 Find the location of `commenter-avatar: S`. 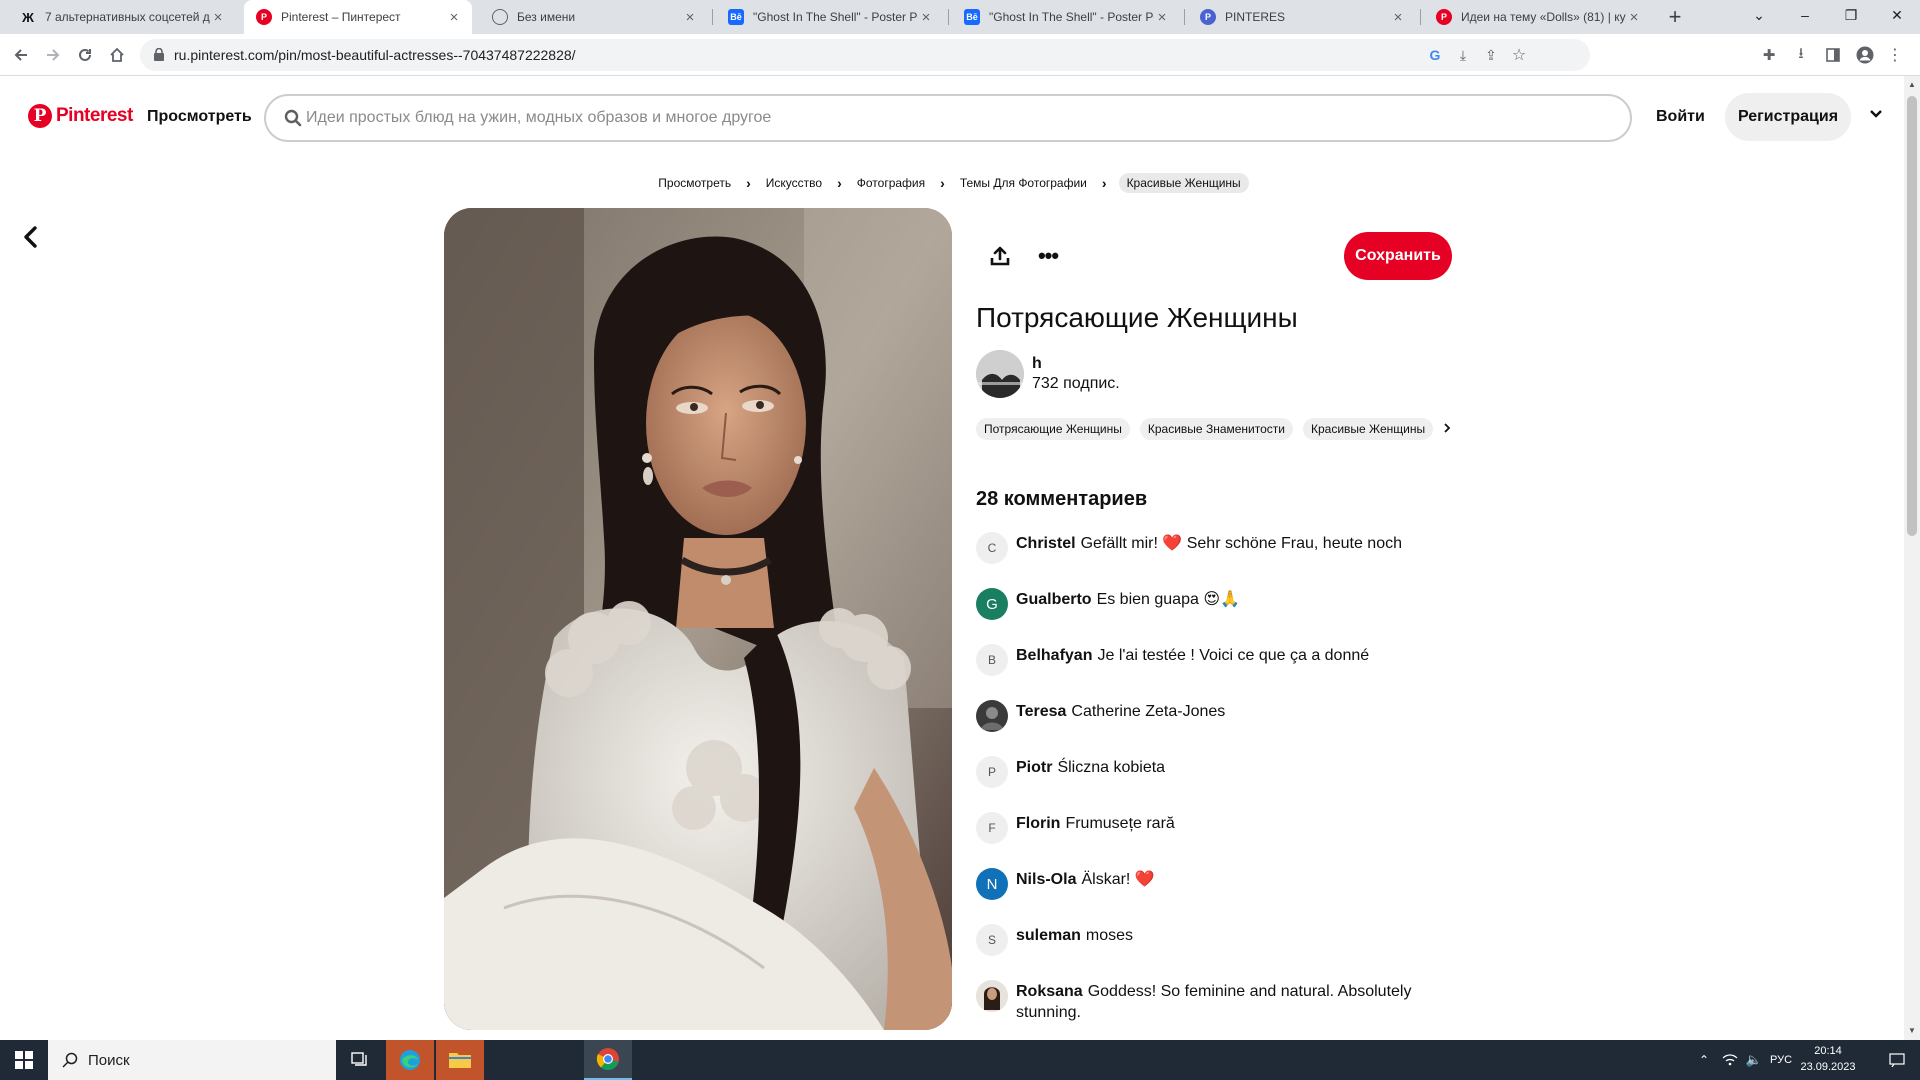

commenter-avatar: S is located at coordinates (992, 940).